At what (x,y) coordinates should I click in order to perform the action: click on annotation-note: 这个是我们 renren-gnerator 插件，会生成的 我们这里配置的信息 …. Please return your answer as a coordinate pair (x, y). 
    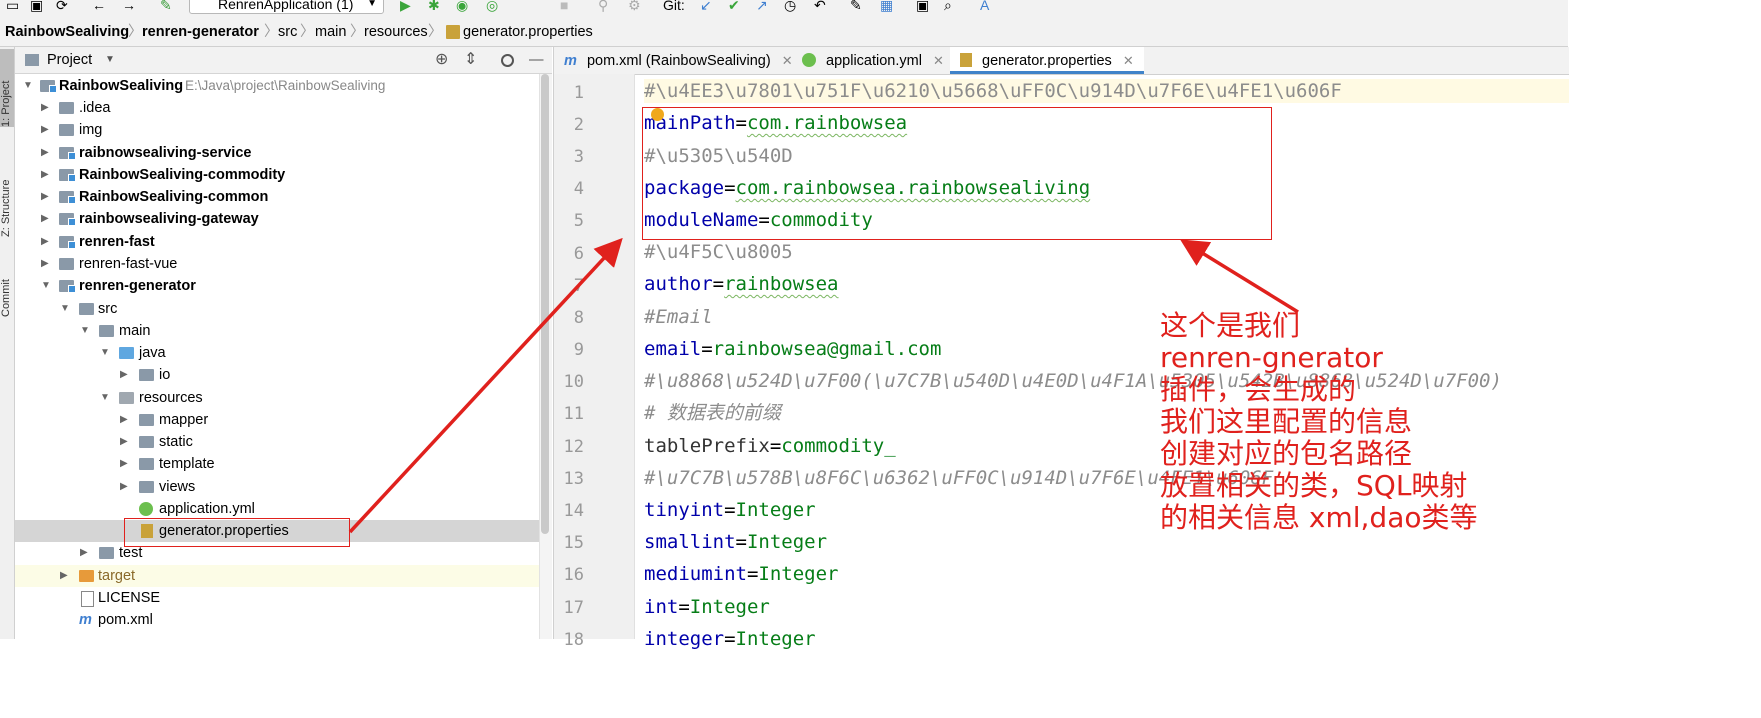
    Looking at the image, I should click on (1319, 422).